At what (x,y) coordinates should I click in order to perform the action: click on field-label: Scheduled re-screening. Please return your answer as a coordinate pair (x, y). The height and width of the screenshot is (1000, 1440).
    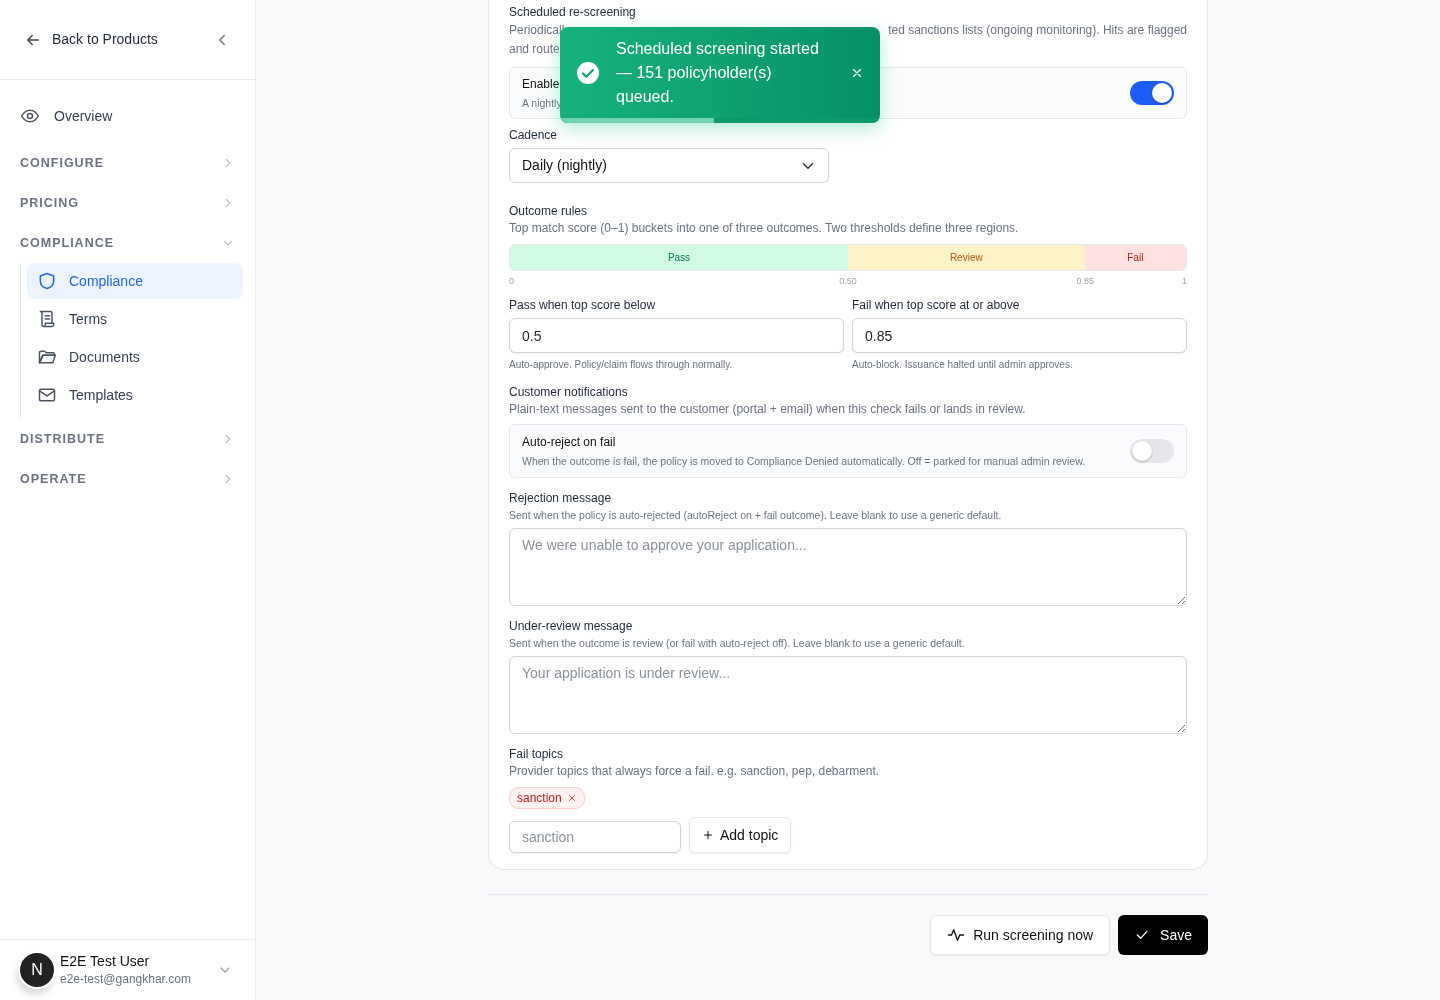
    Looking at the image, I should click on (573, 12).